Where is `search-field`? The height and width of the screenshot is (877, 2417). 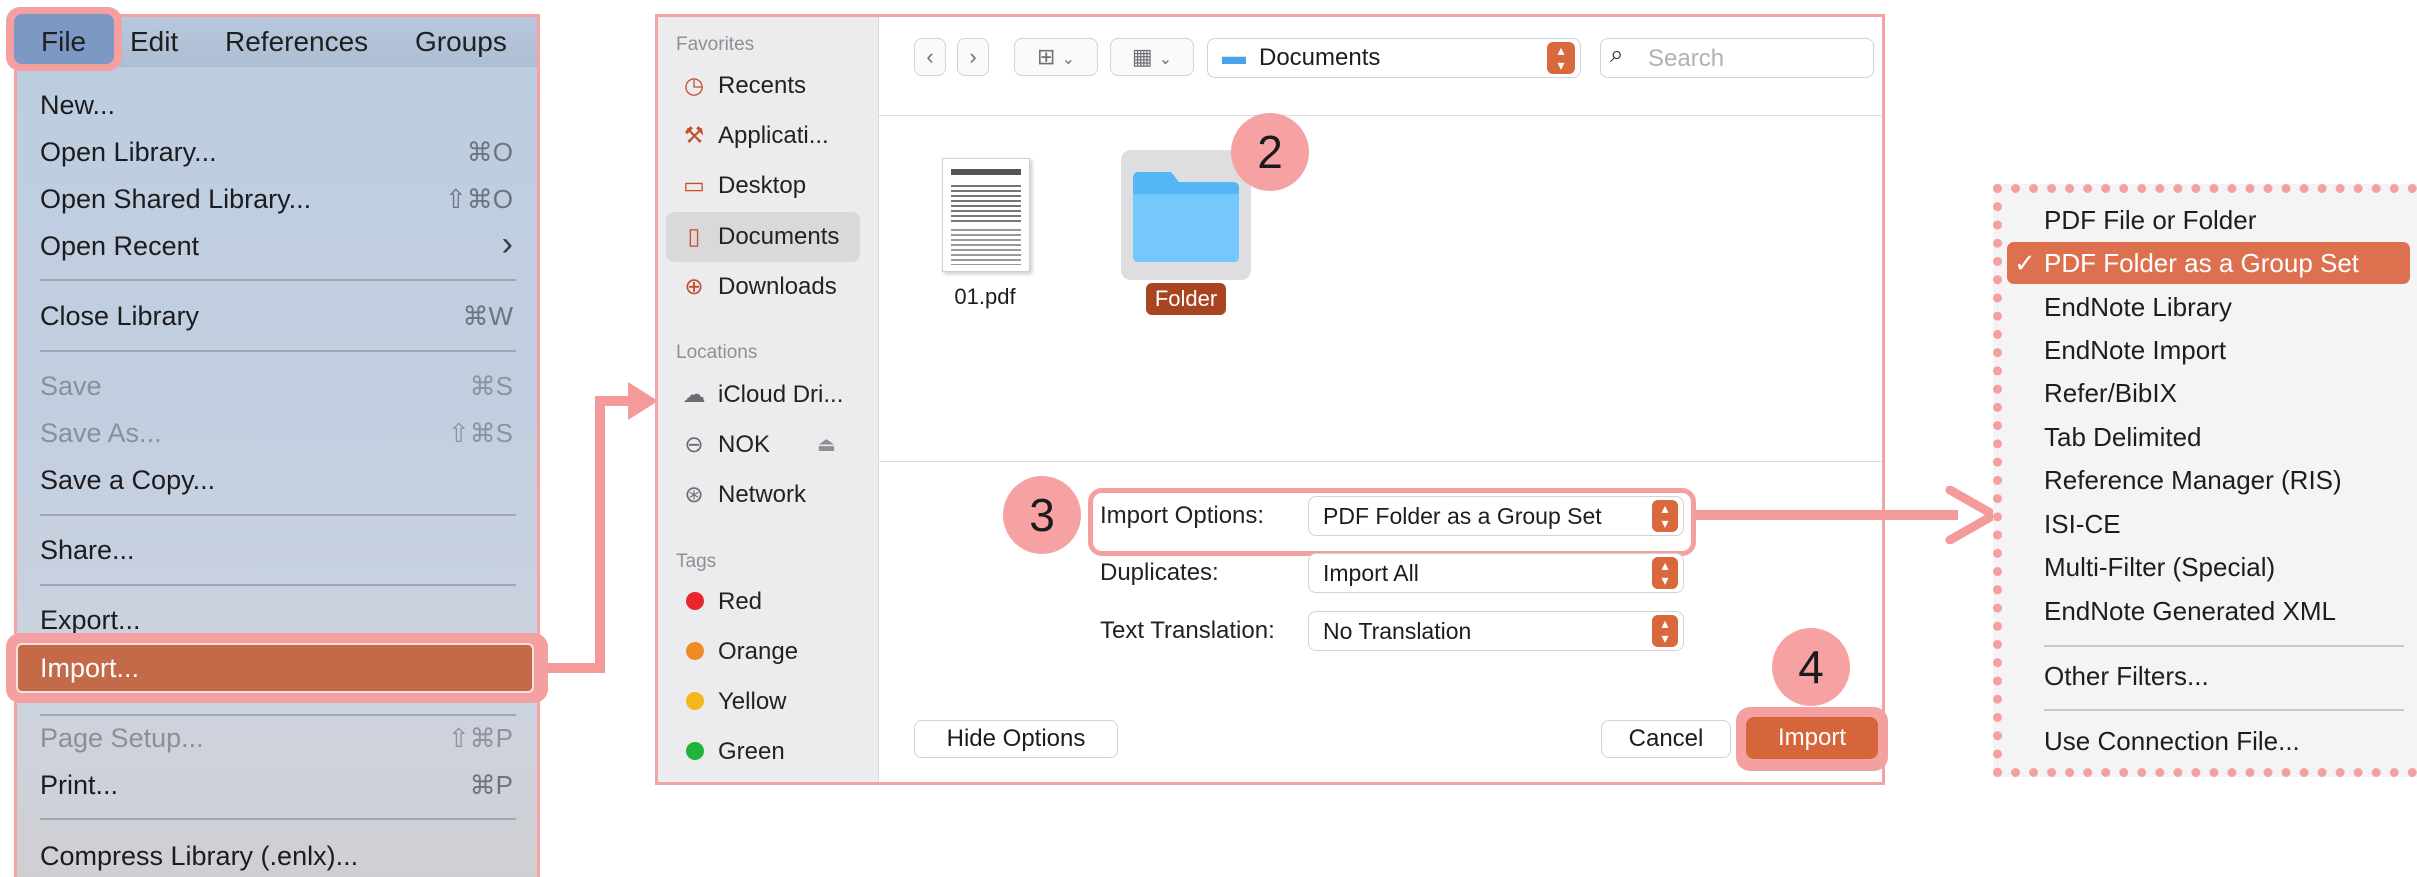
search-field is located at coordinates (1737, 58).